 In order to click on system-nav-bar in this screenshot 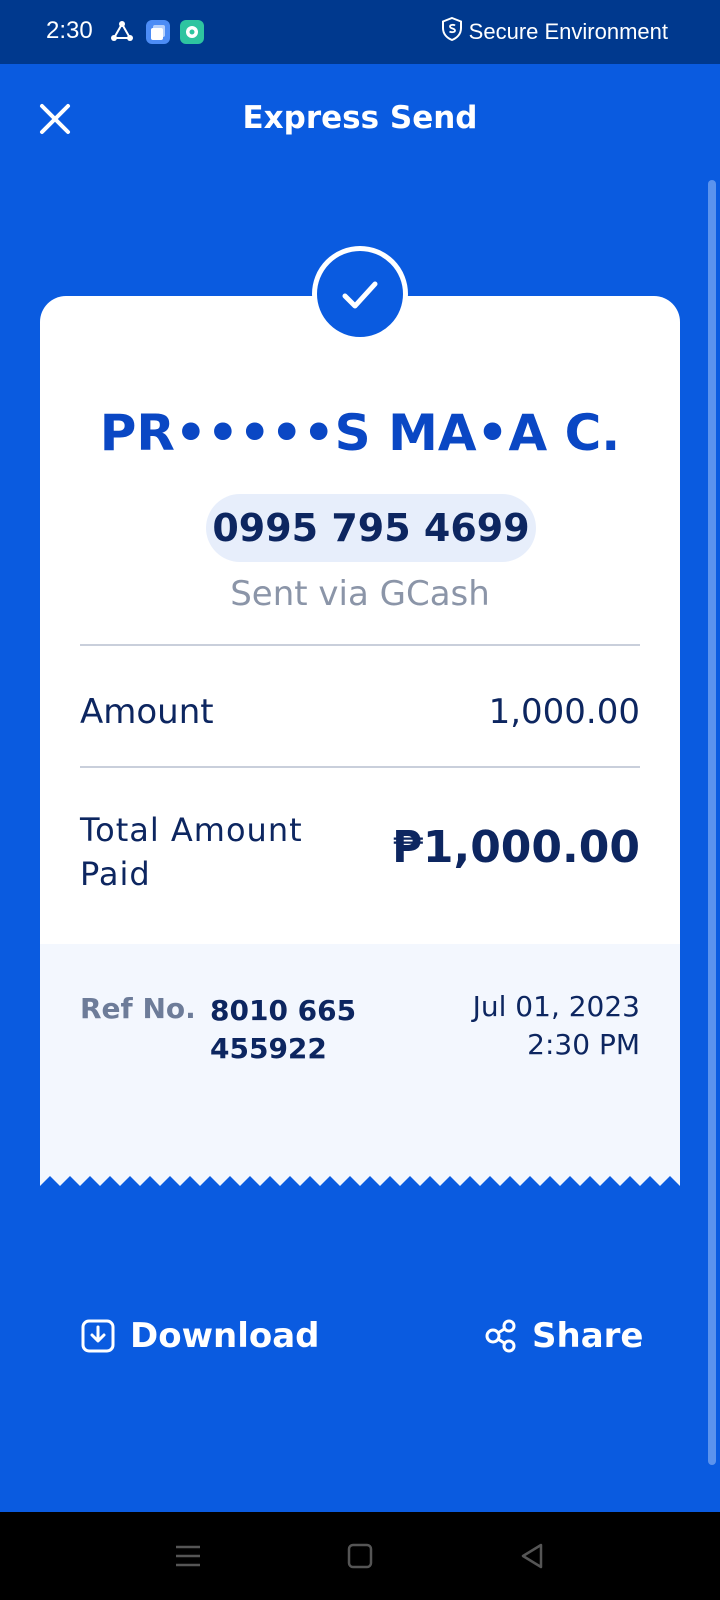, I will do `click(360, 1556)`.